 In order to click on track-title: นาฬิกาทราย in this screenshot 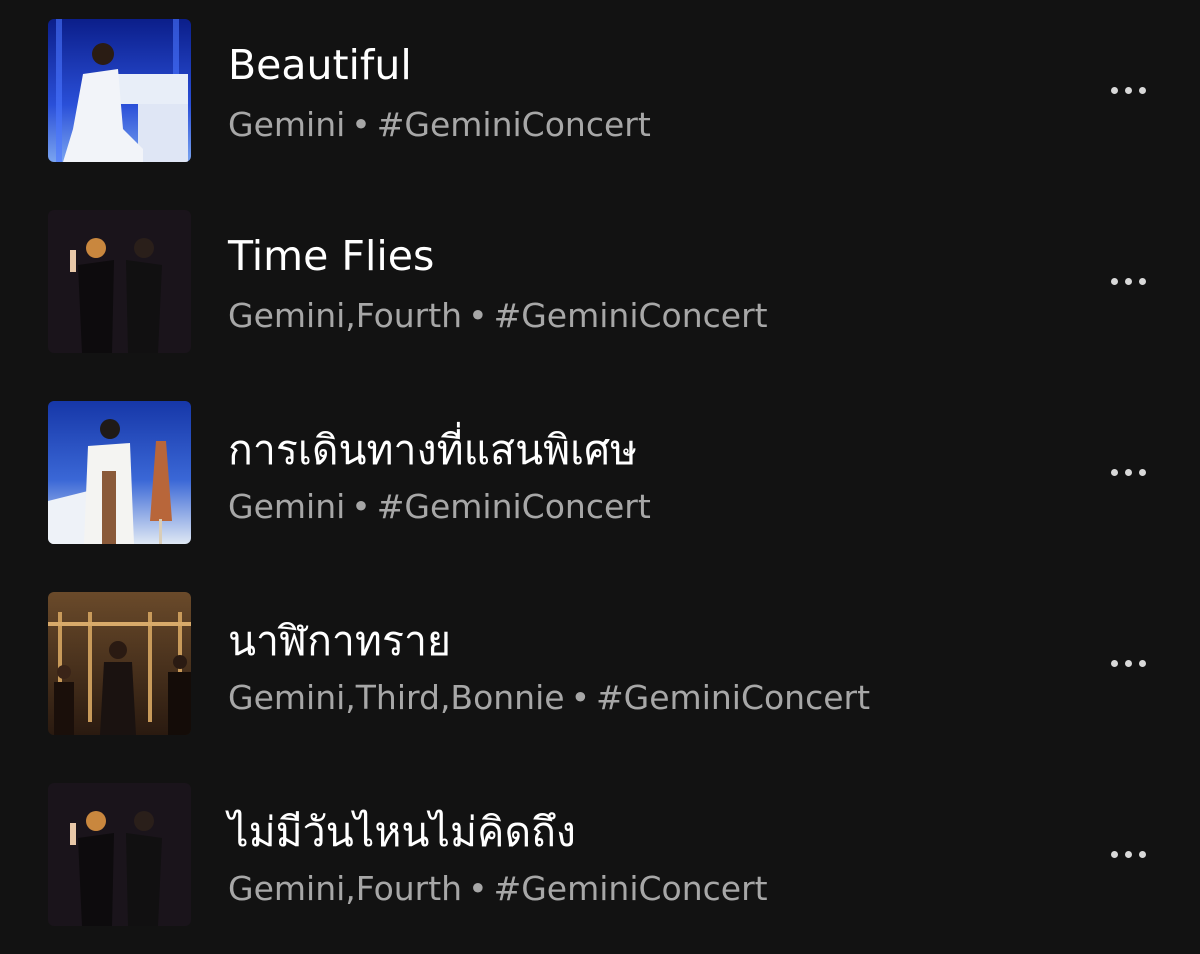, I will do `click(340, 641)`.